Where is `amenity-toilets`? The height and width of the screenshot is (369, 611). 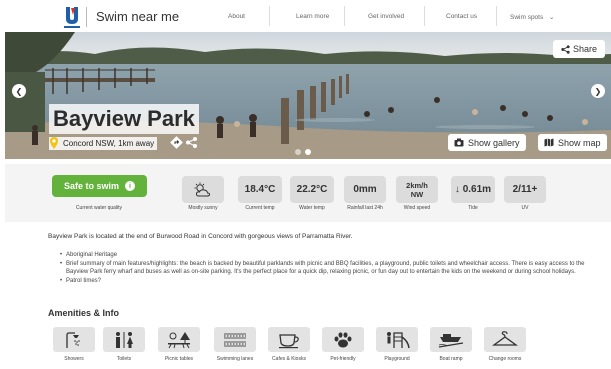 amenity-toilets is located at coordinates (124, 339).